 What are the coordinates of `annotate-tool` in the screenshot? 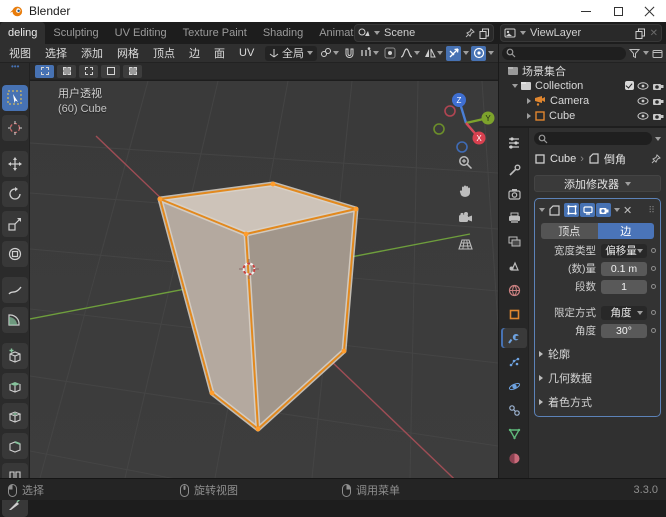 It's located at (15, 290).